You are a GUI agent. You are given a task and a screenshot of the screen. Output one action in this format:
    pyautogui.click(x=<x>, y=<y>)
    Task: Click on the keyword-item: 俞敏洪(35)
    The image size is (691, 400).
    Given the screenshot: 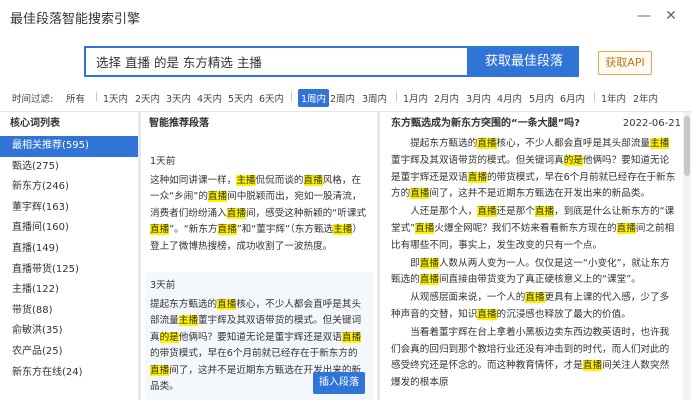 What is the action you would take?
    pyautogui.click(x=69, y=331)
    